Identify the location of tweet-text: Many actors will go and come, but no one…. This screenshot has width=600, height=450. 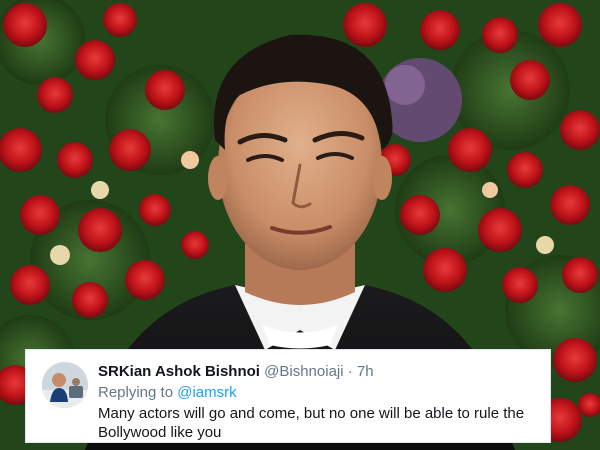
(311, 423).